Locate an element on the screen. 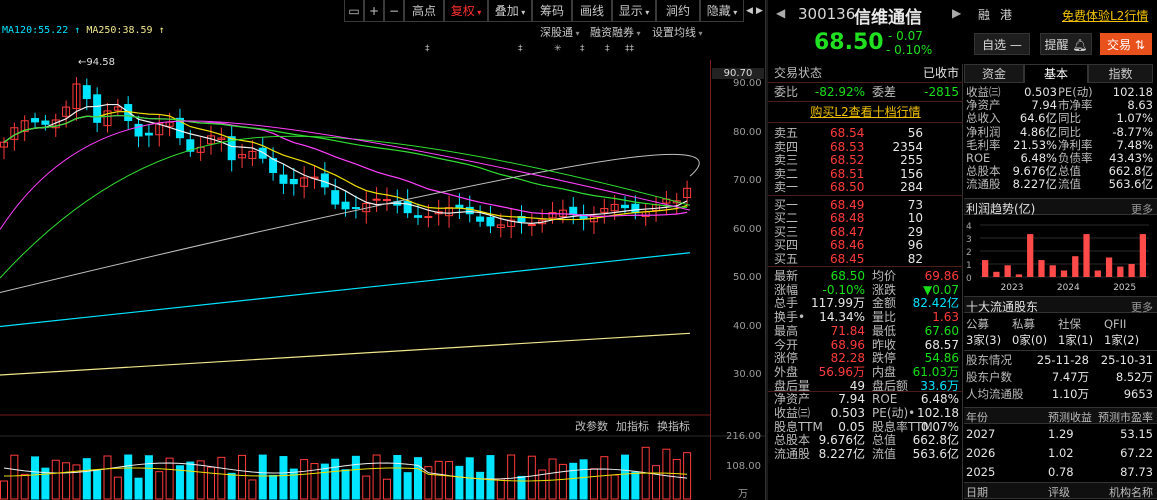 The width and height of the screenshot is (1157, 500). subbar-northbound: 深股通 ▾ is located at coordinates (560, 32).